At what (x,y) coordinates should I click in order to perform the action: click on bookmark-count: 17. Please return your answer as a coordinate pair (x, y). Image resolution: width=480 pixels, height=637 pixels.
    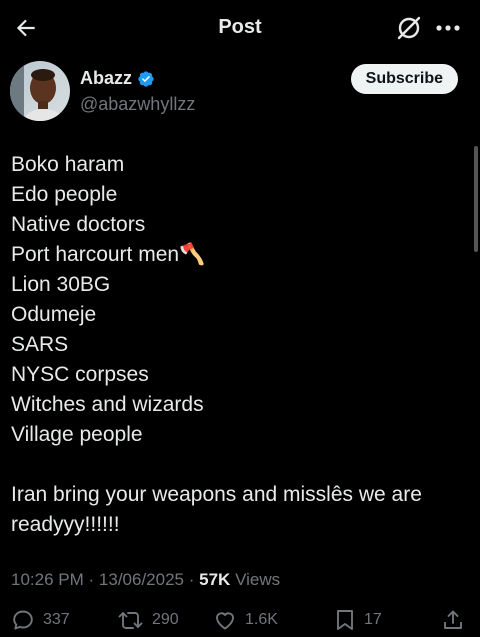
    Looking at the image, I should click on (373, 619).